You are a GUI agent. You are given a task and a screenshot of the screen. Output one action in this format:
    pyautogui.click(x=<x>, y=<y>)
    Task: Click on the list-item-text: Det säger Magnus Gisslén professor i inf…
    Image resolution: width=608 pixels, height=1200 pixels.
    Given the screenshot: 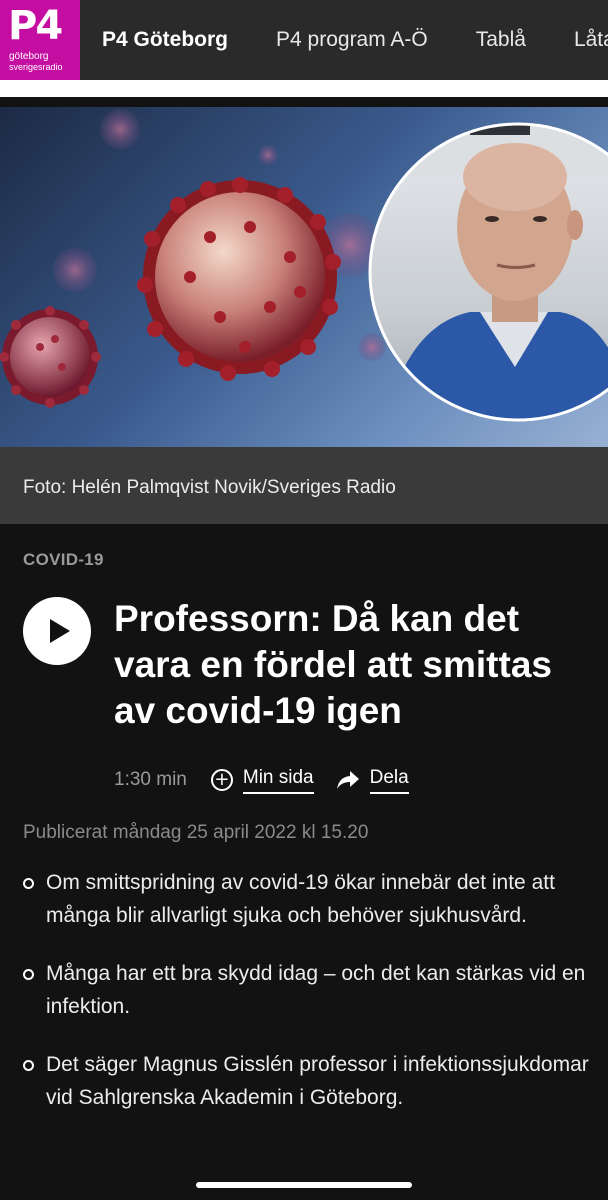 What is the action you would take?
    pyautogui.click(x=317, y=1081)
    